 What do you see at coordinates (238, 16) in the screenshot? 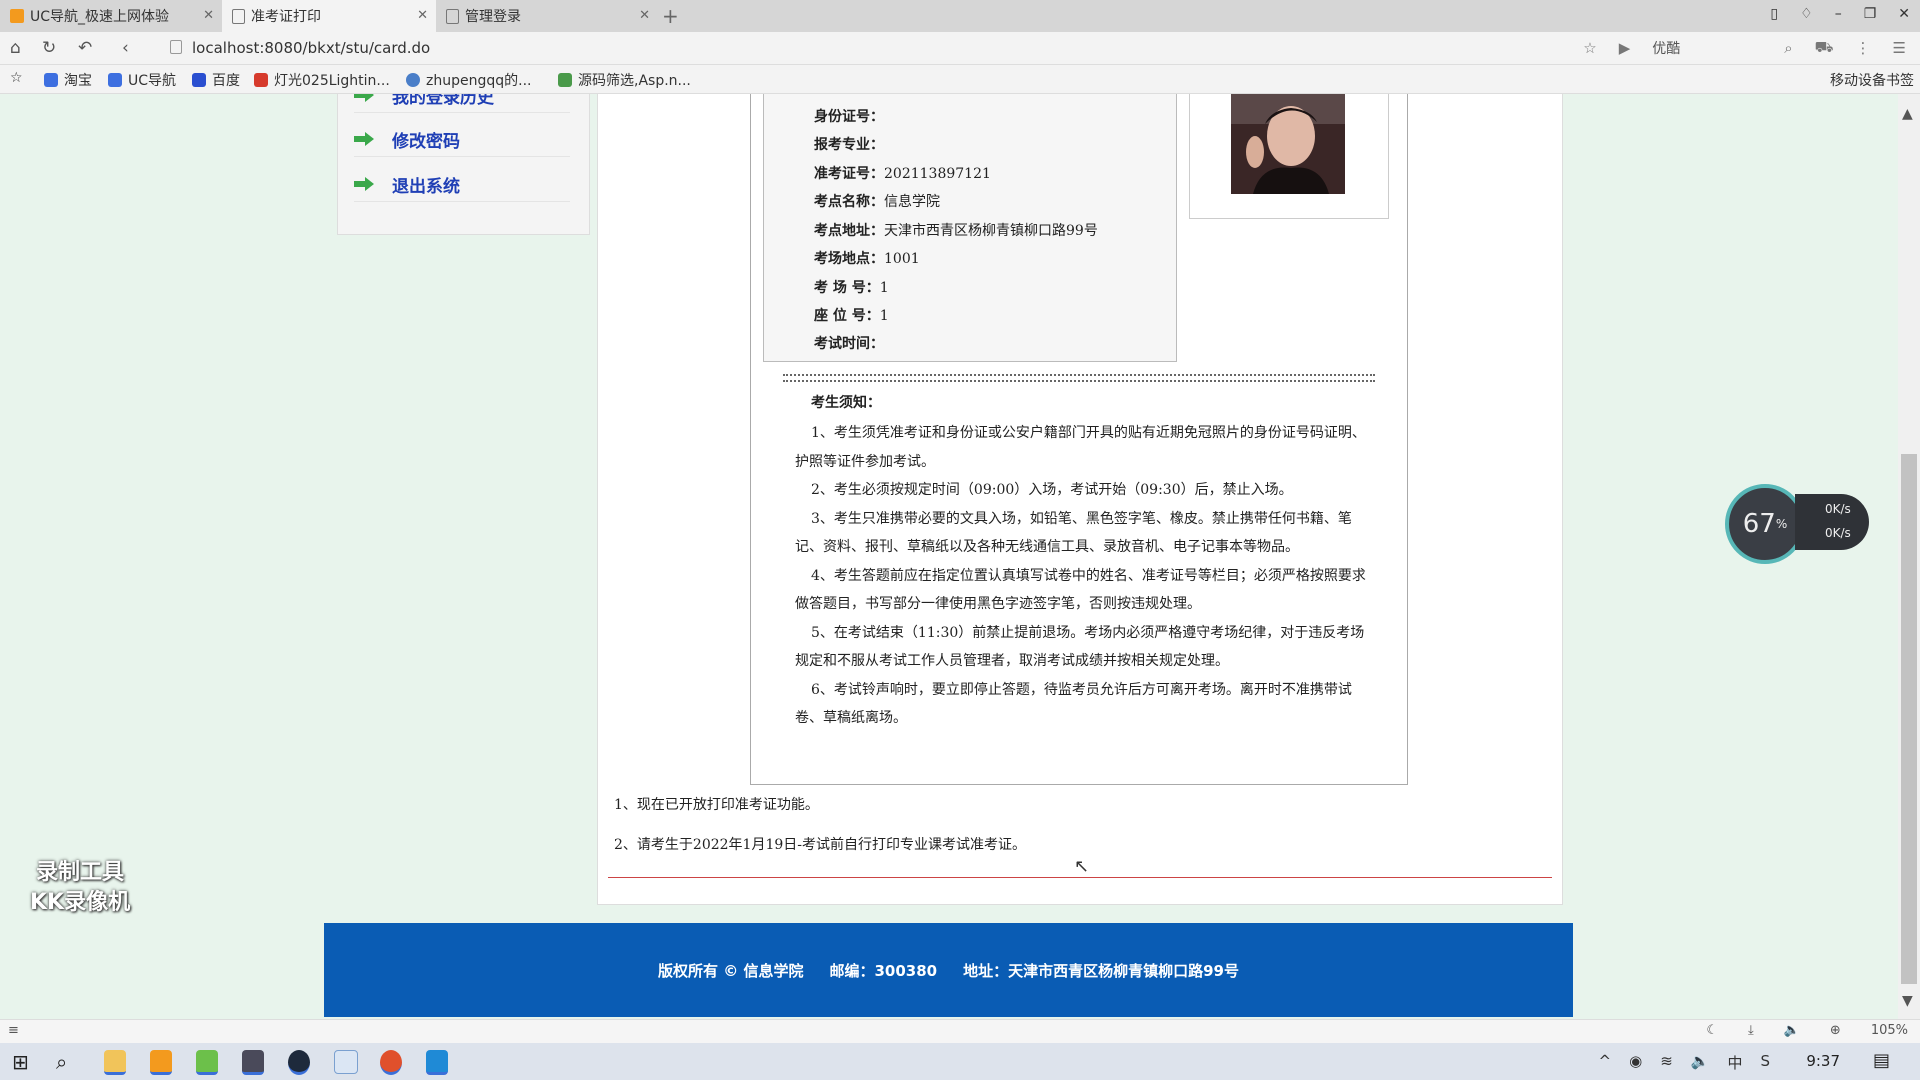
I see `page-icon` at bounding box center [238, 16].